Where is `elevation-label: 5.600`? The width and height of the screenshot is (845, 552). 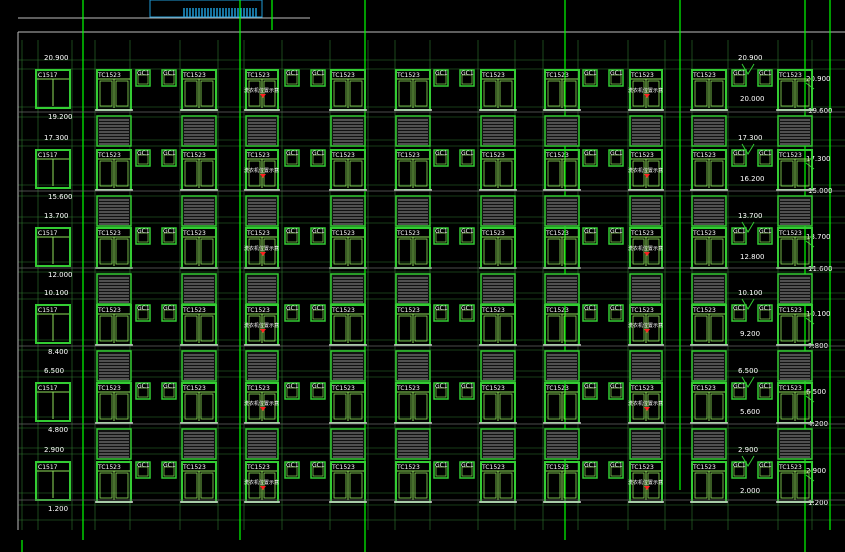
elevation-label: 5.600 is located at coordinates (750, 412).